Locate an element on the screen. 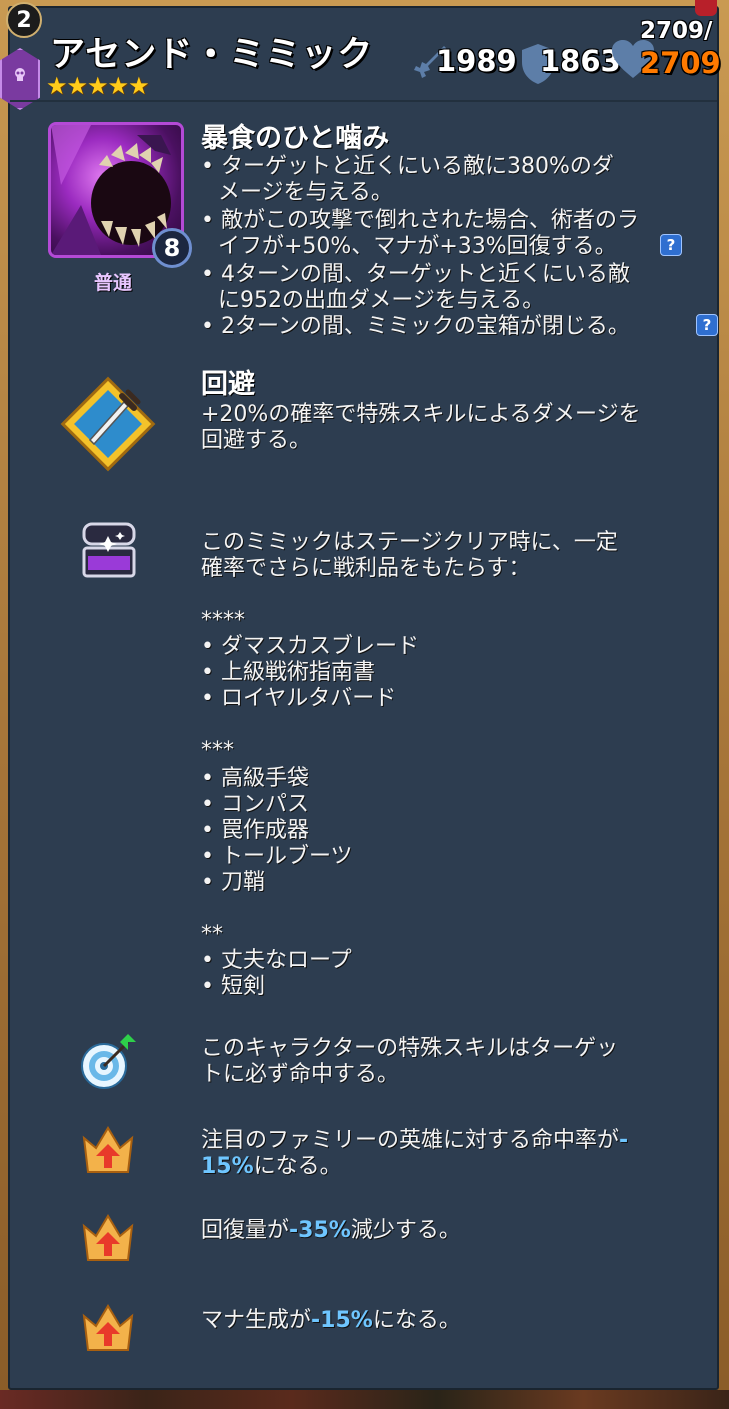 The width and height of the screenshot is (729, 1409). debuff-text: 注目のファミリーの英雄に対する命中率が is located at coordinates (410, 1140).